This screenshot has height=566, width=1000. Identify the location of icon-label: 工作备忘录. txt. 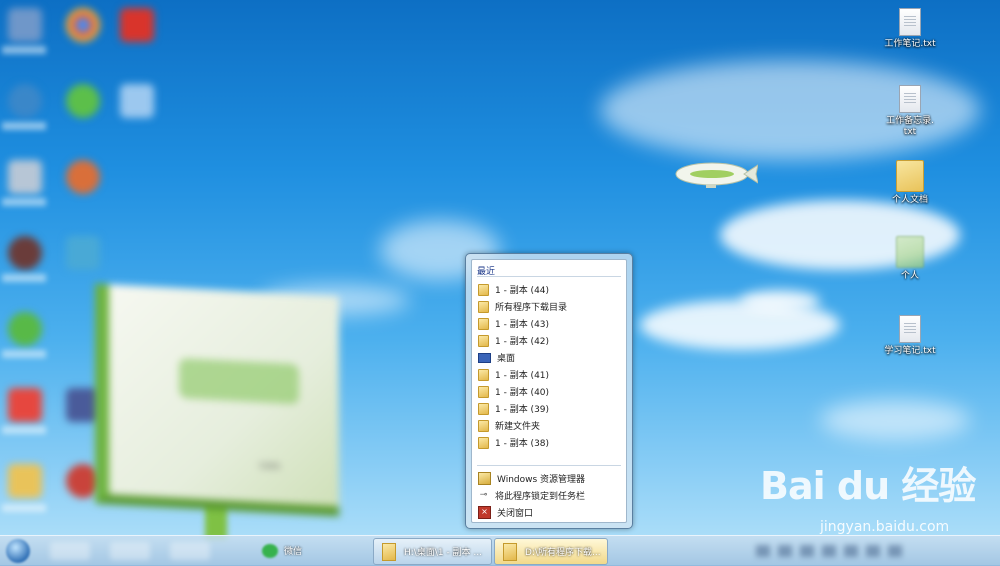
(910, 126).